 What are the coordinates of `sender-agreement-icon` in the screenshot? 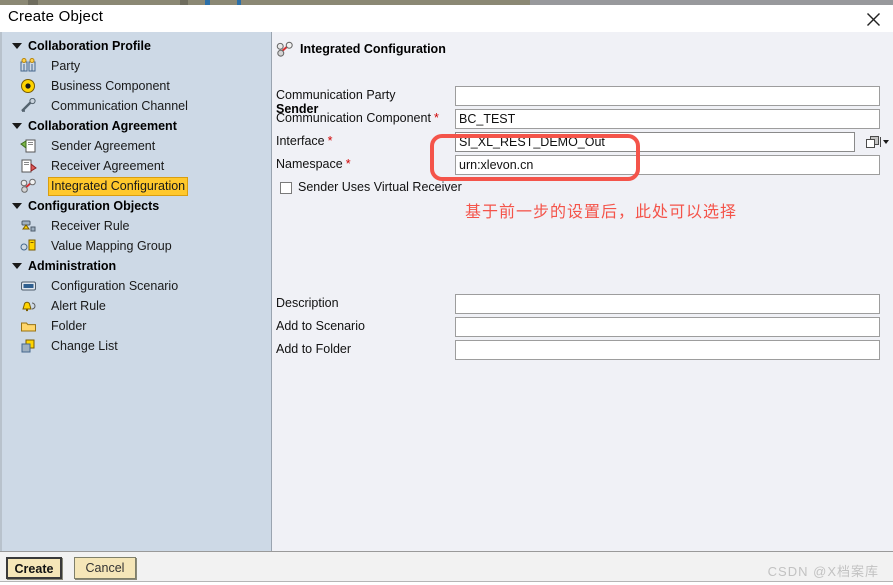 It's located at (28, 146).